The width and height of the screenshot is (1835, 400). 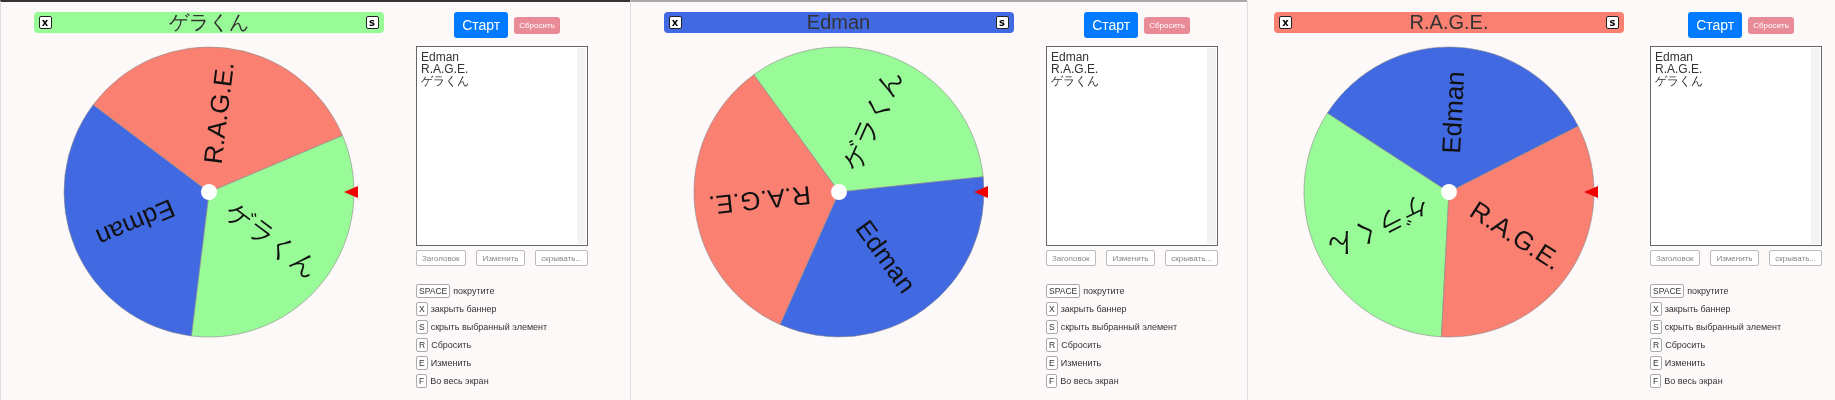 What do you see at coordinates (208, 22) in the screenshot?
I see `banner-title: ゲラくん` at bounding box center [208, 22].